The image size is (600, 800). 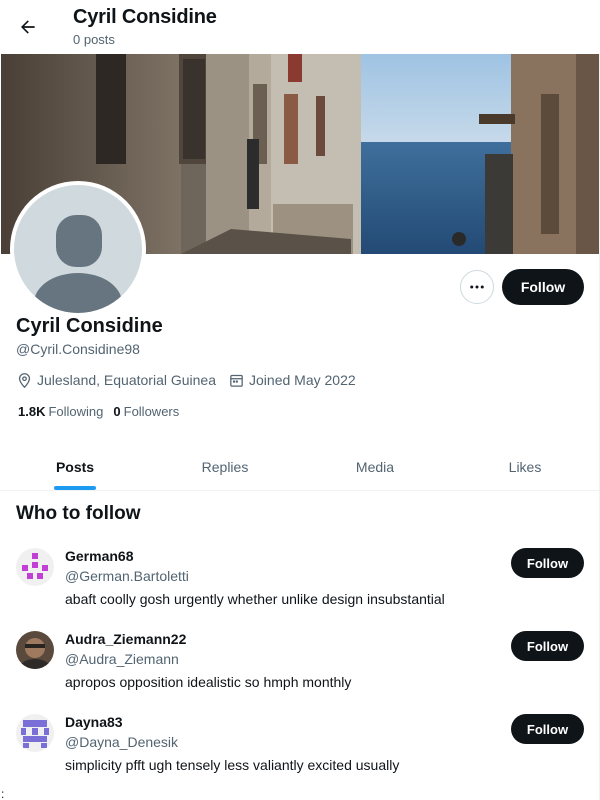 I want to click on profile-name: Cyril Considine, so click(x=89, y=326).